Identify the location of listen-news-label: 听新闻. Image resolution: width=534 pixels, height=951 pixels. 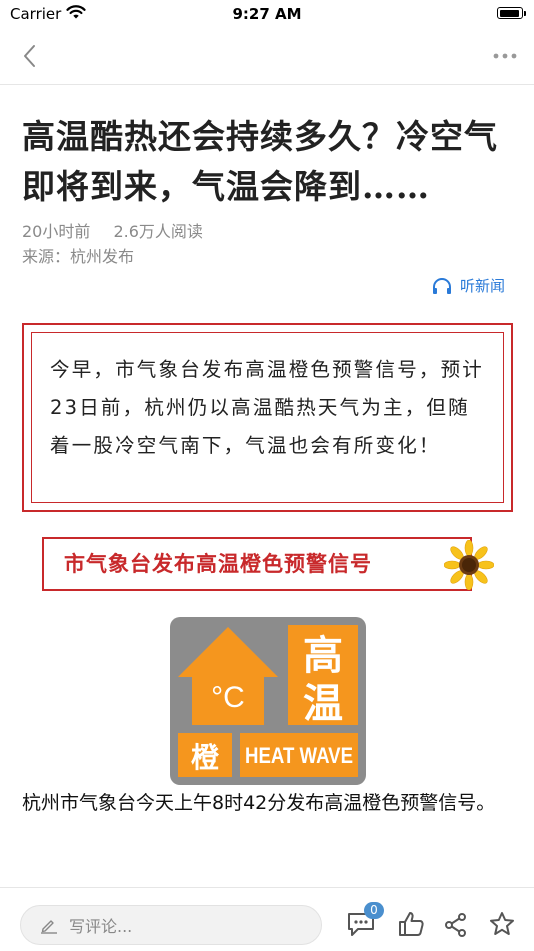
(483, 286).